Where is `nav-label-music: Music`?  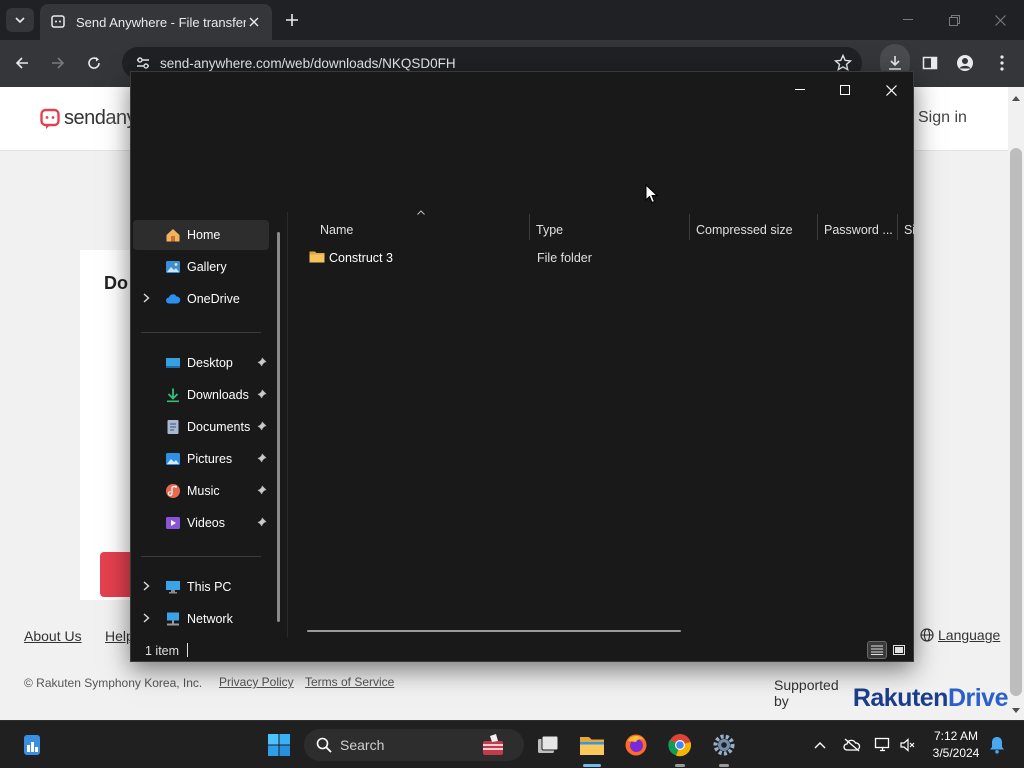 nav-label-music: Music is located at coordinates (203, 491).